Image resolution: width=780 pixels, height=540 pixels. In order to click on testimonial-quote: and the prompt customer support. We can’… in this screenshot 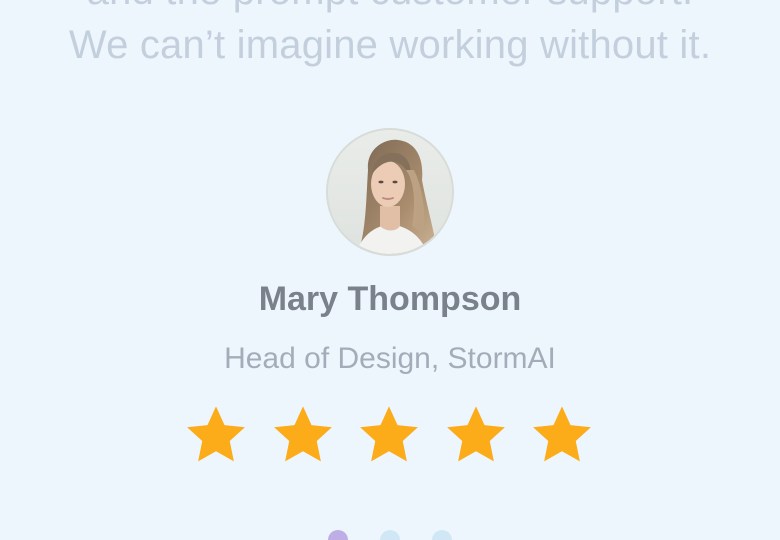, I will do `click(390, 36)`.